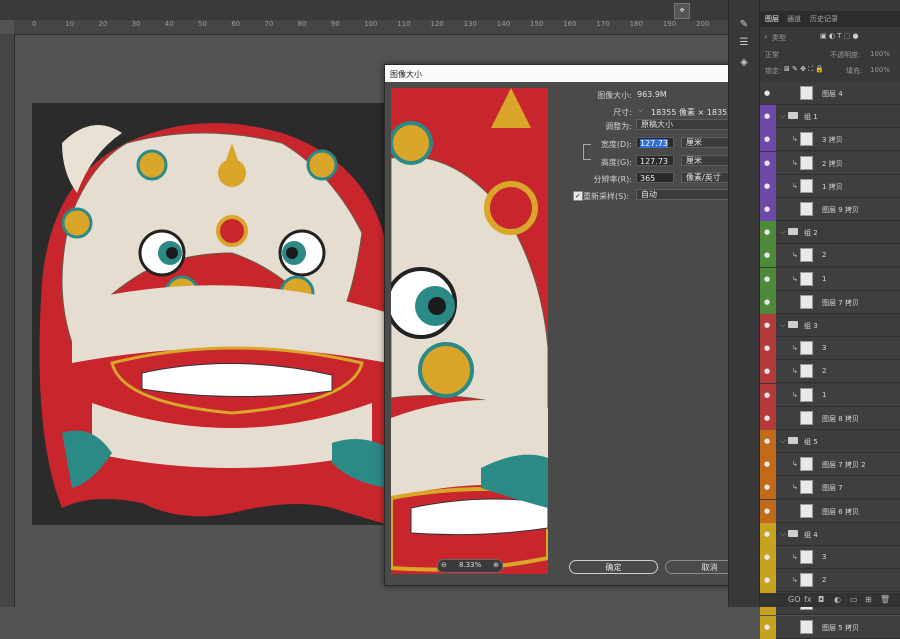  I want to click on layer-row: ● 图层 8 拷贝, so click(830, 418).